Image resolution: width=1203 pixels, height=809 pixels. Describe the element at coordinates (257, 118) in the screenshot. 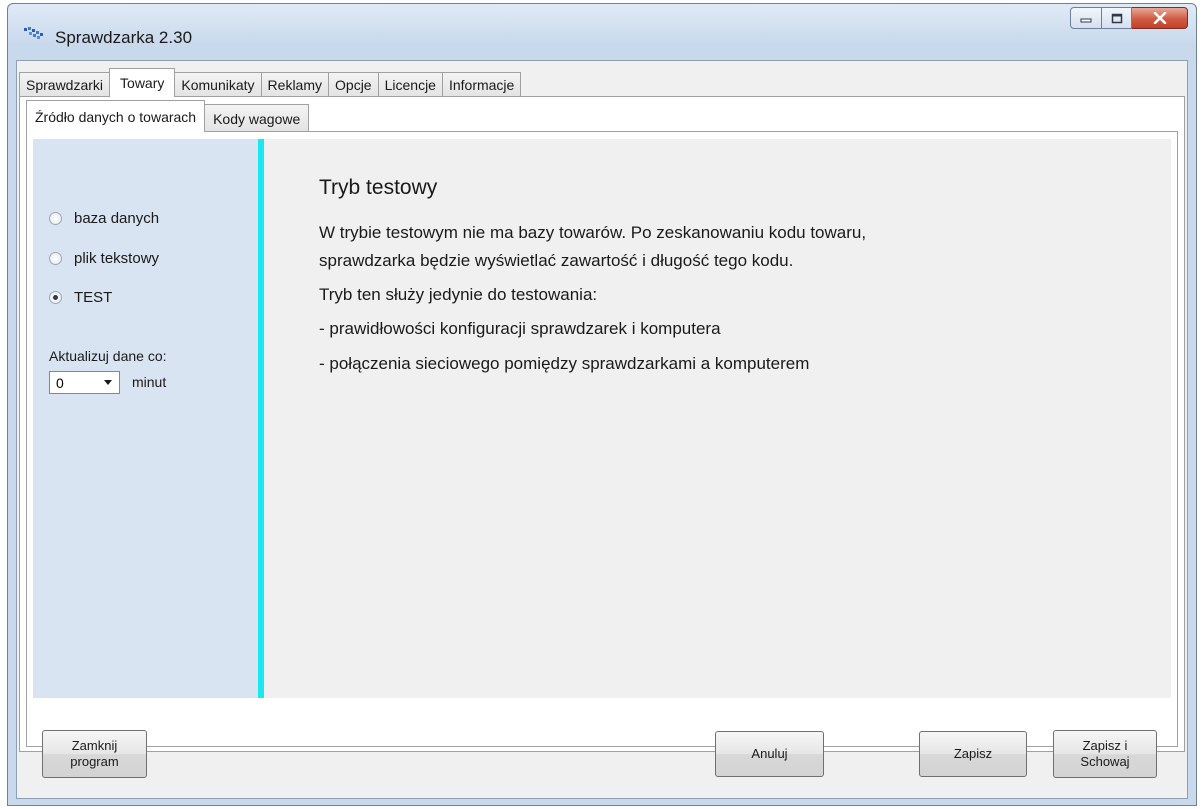

I see `tab-kody-wagowe: Kody wagowe` at that location.